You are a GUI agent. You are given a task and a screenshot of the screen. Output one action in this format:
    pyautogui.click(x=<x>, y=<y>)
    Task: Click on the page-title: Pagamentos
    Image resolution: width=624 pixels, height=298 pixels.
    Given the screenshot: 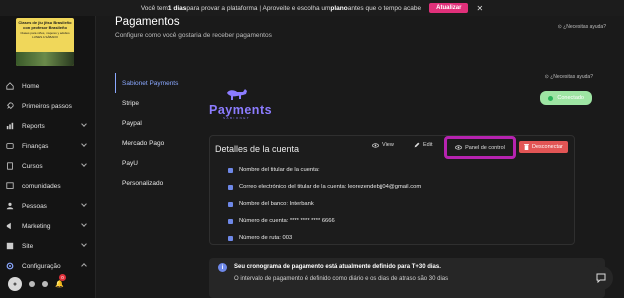 What is the action you would take?
    pyautogui.click(x=147, y=22)
    